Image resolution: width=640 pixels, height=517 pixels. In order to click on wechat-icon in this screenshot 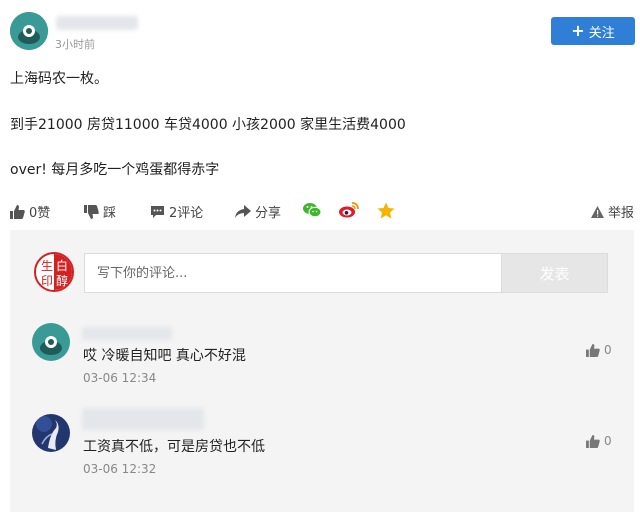, I will do `click(312, 210)`.